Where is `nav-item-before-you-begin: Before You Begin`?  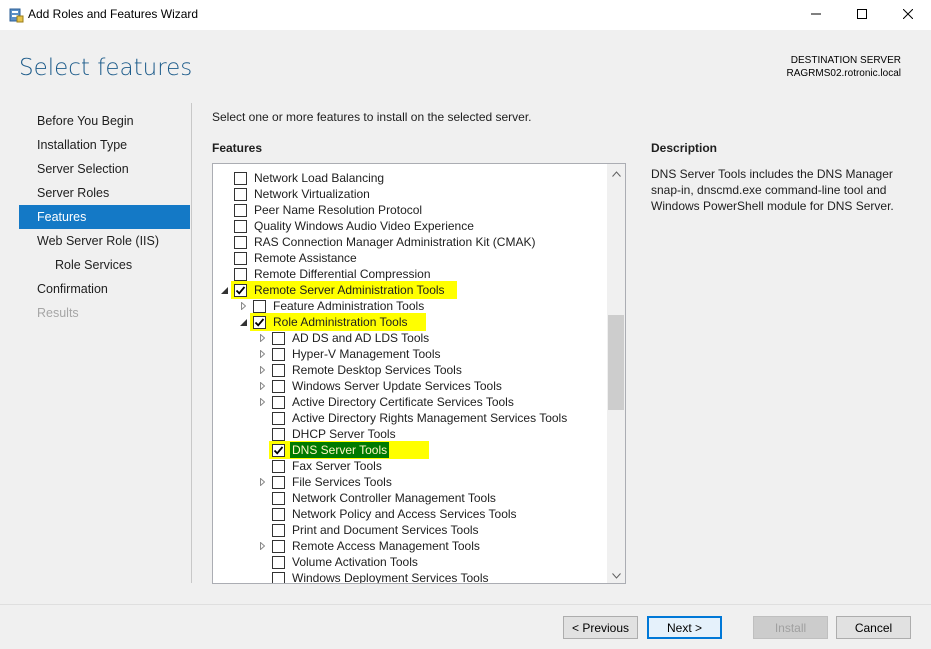
nav-item-before-you-begin: Before You Begin is located at coordinates (104, 121).